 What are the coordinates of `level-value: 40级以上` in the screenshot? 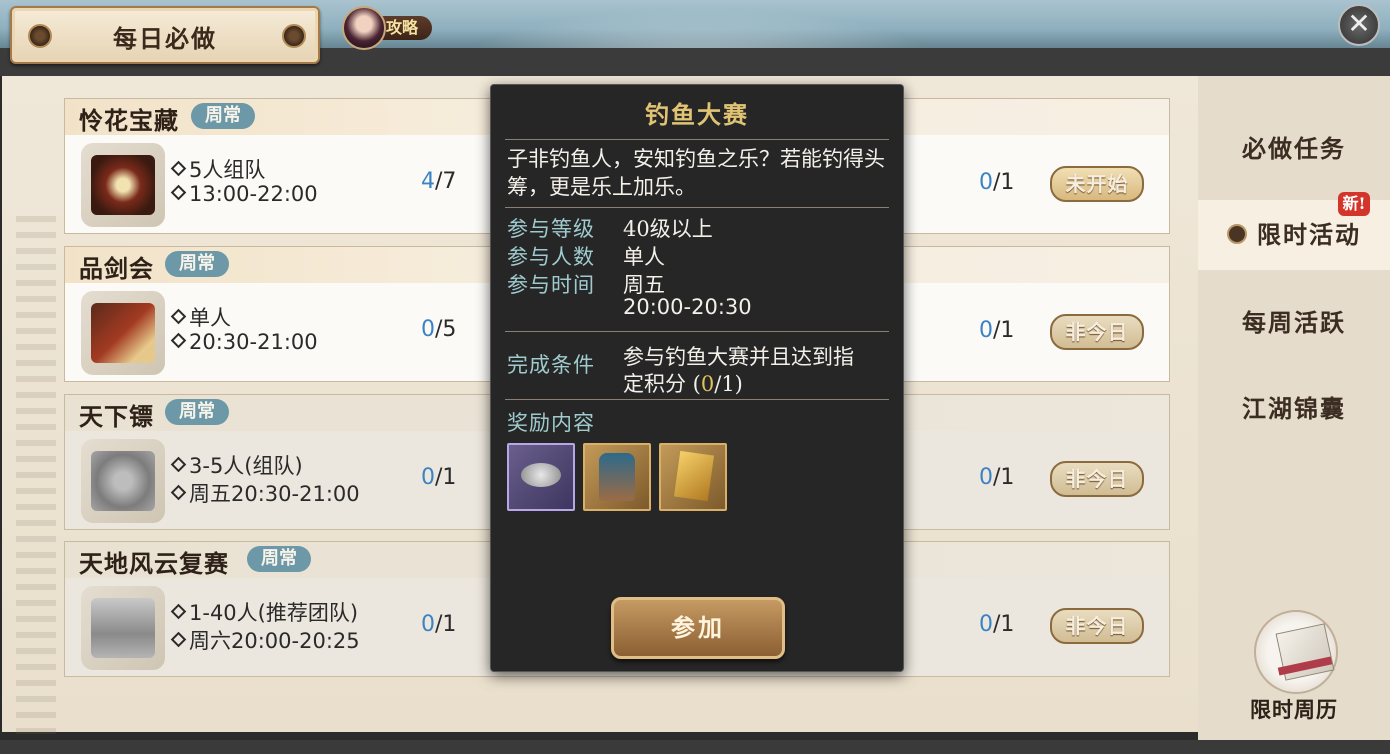 It's located at (668, 229).